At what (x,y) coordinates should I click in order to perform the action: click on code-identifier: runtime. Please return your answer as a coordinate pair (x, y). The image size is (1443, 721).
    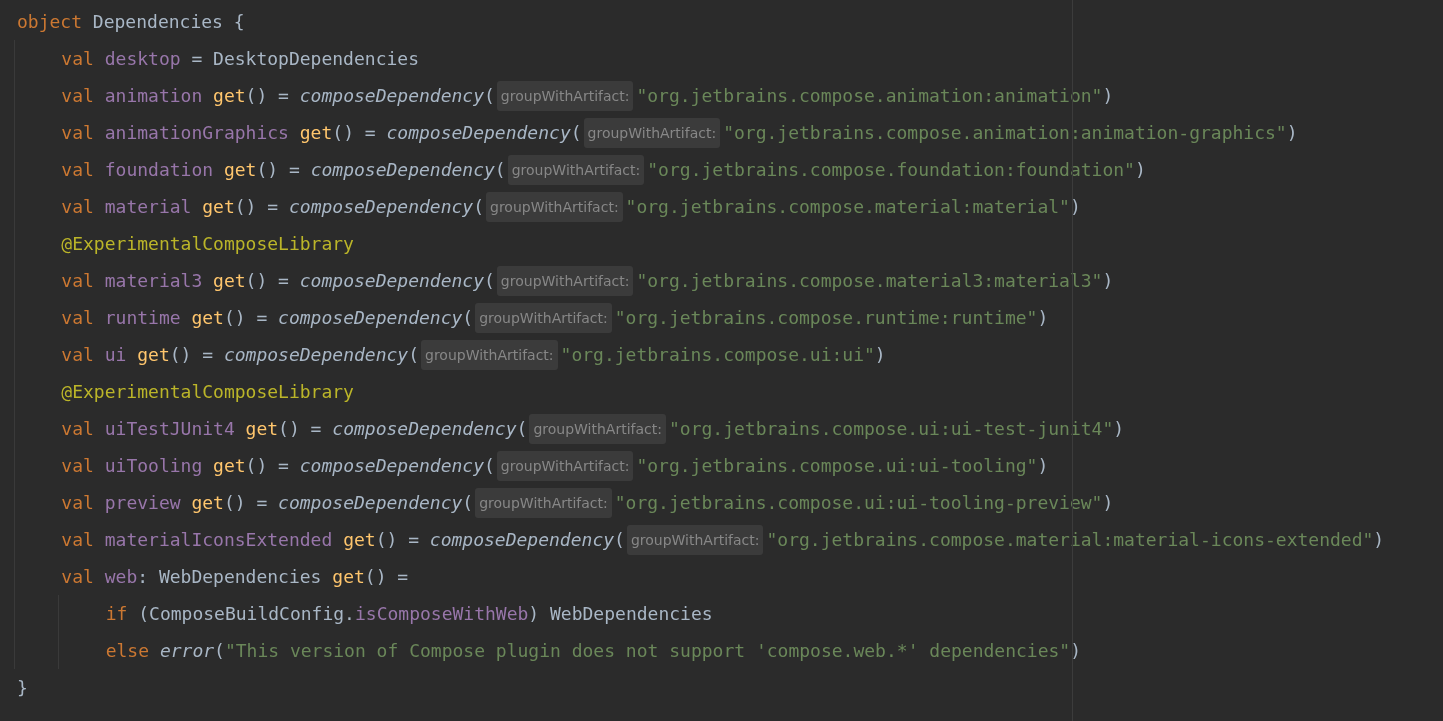
    Looking at the image, I should click on (143, 317).